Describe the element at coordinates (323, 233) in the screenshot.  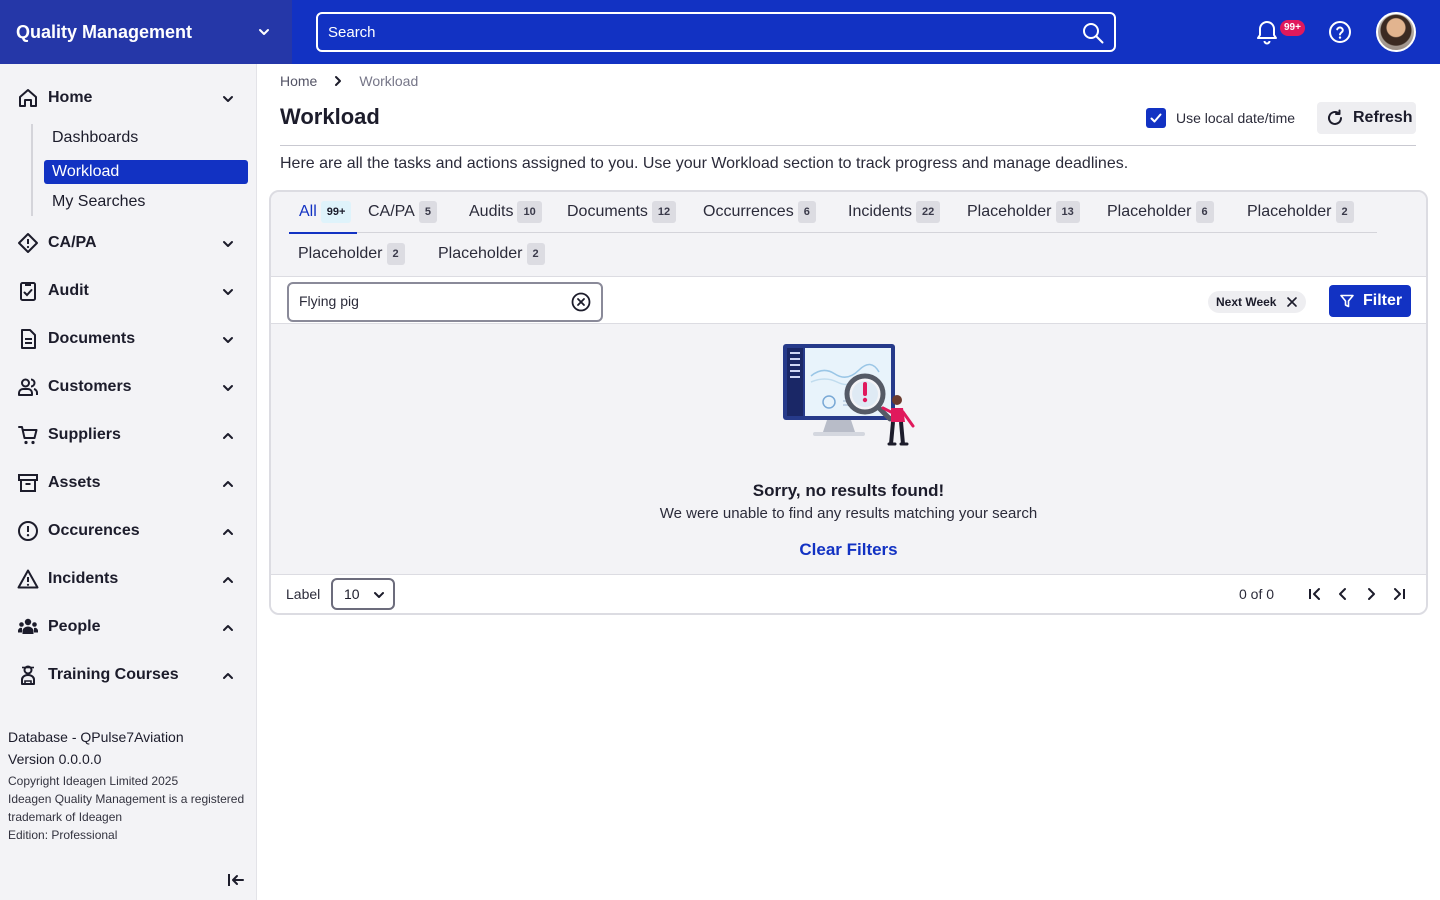
I see `active-tab-indicator` at that location.